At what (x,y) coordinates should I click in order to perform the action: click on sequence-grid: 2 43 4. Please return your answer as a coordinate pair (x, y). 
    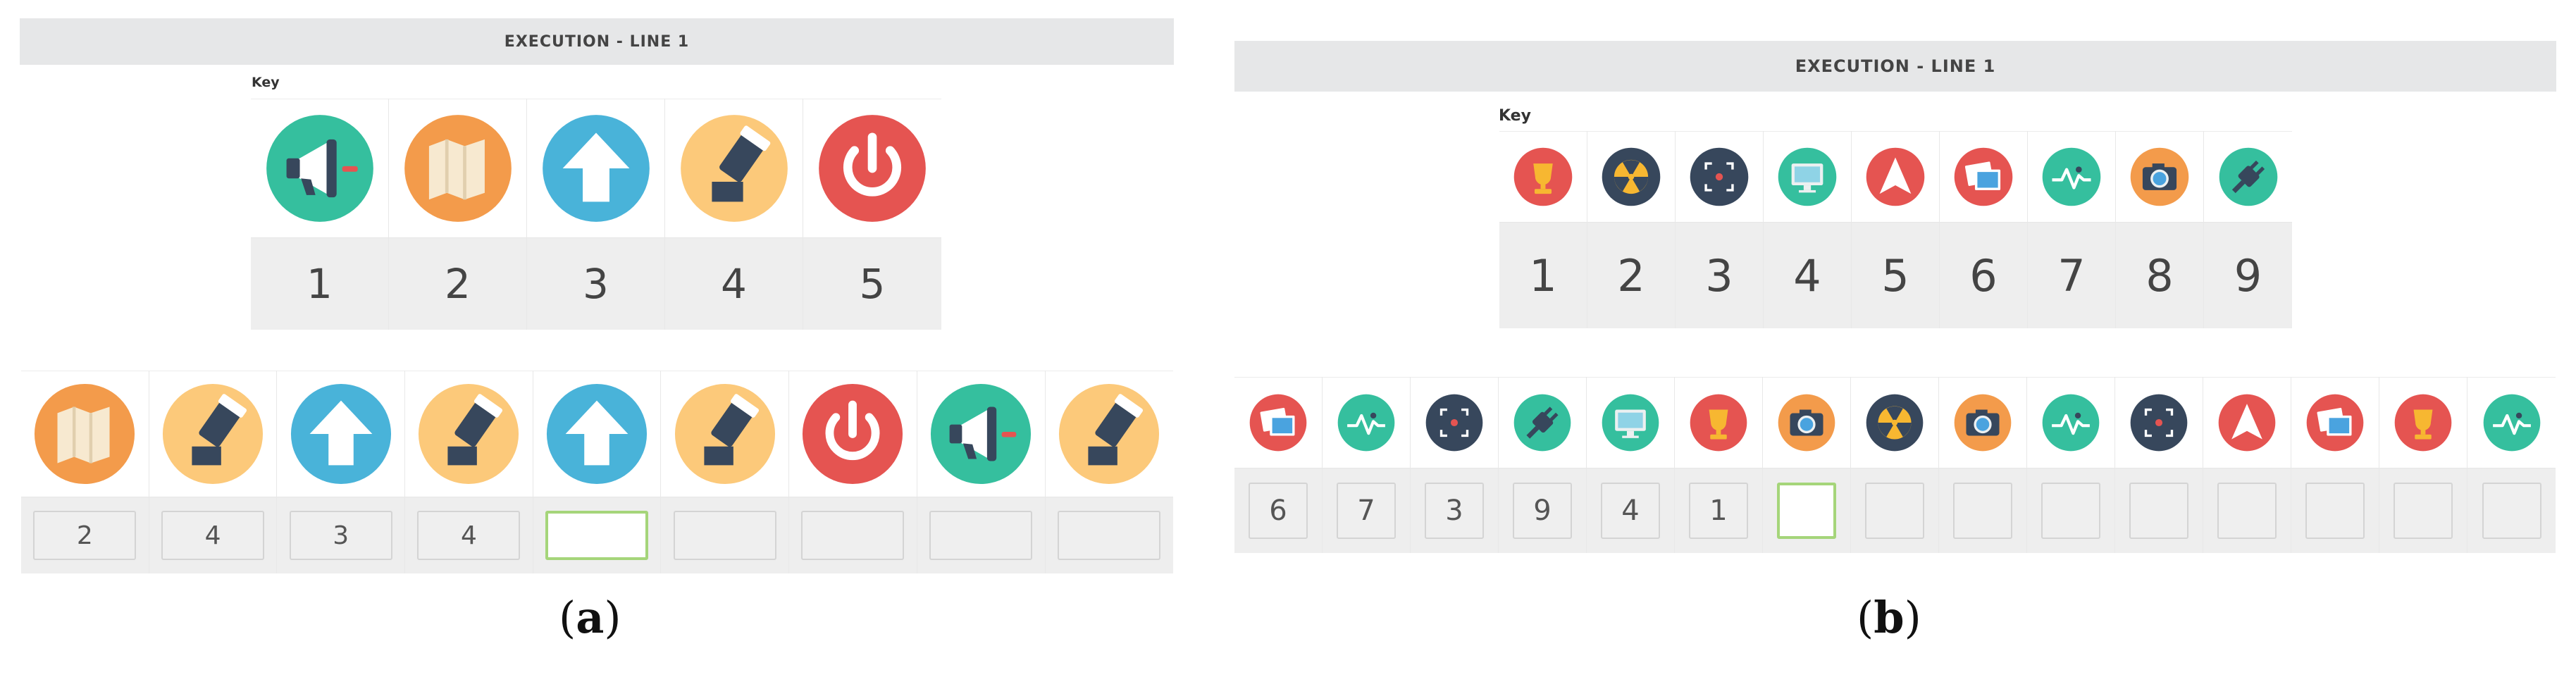
    Looking at the image, I should click on (597, 472).